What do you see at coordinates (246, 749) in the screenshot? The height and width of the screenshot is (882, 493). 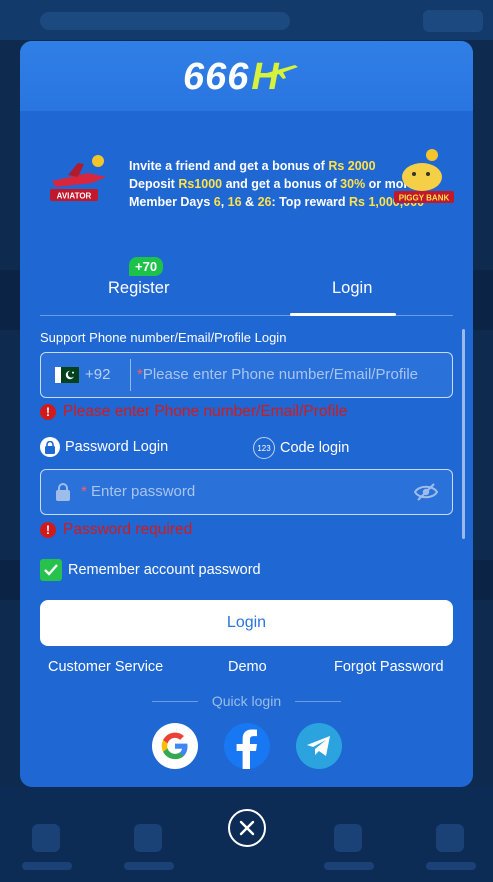 I see `facebook-icon` at bounding box center [246, 749].